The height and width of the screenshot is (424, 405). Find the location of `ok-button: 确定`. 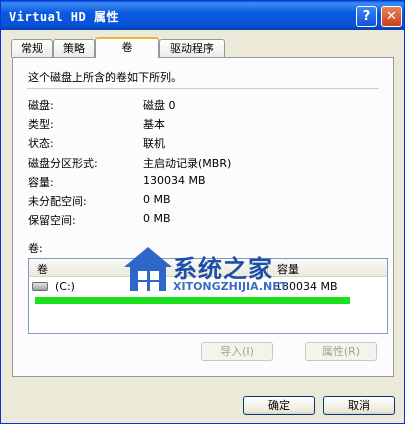

ok-button: 确定 is located at coordinates (279, 405).